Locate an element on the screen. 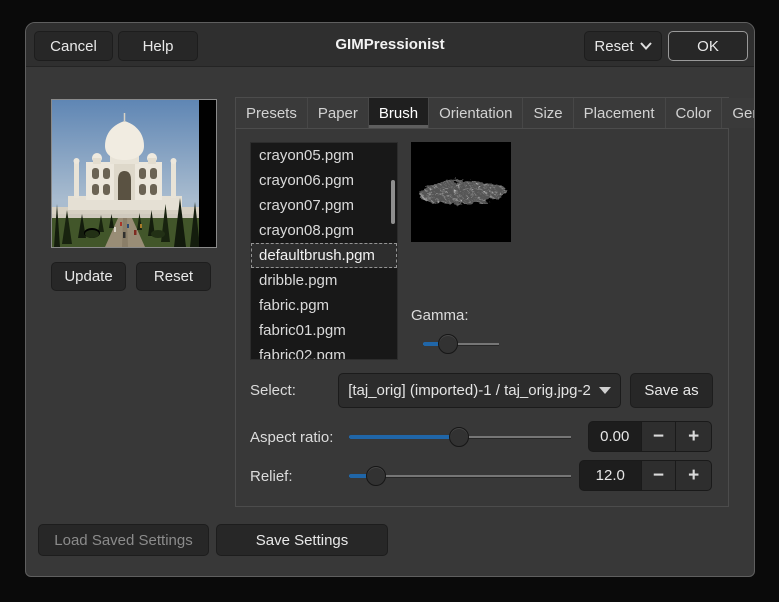  brush-stroke-preview is located at coordinates (461, 192).